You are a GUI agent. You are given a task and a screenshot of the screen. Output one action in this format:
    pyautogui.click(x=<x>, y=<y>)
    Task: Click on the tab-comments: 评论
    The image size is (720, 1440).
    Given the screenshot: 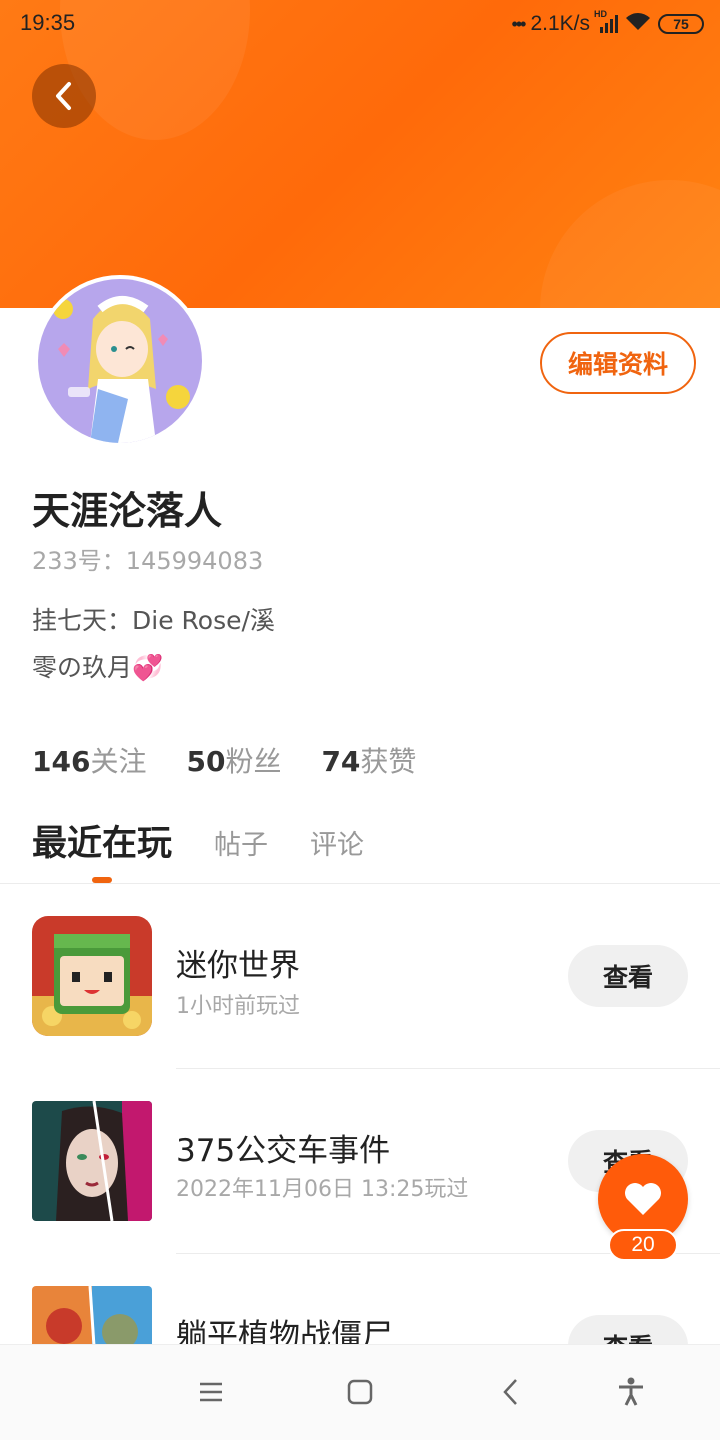 What is the action you would take?
    pyautogui.click(x=337, y=844)
    